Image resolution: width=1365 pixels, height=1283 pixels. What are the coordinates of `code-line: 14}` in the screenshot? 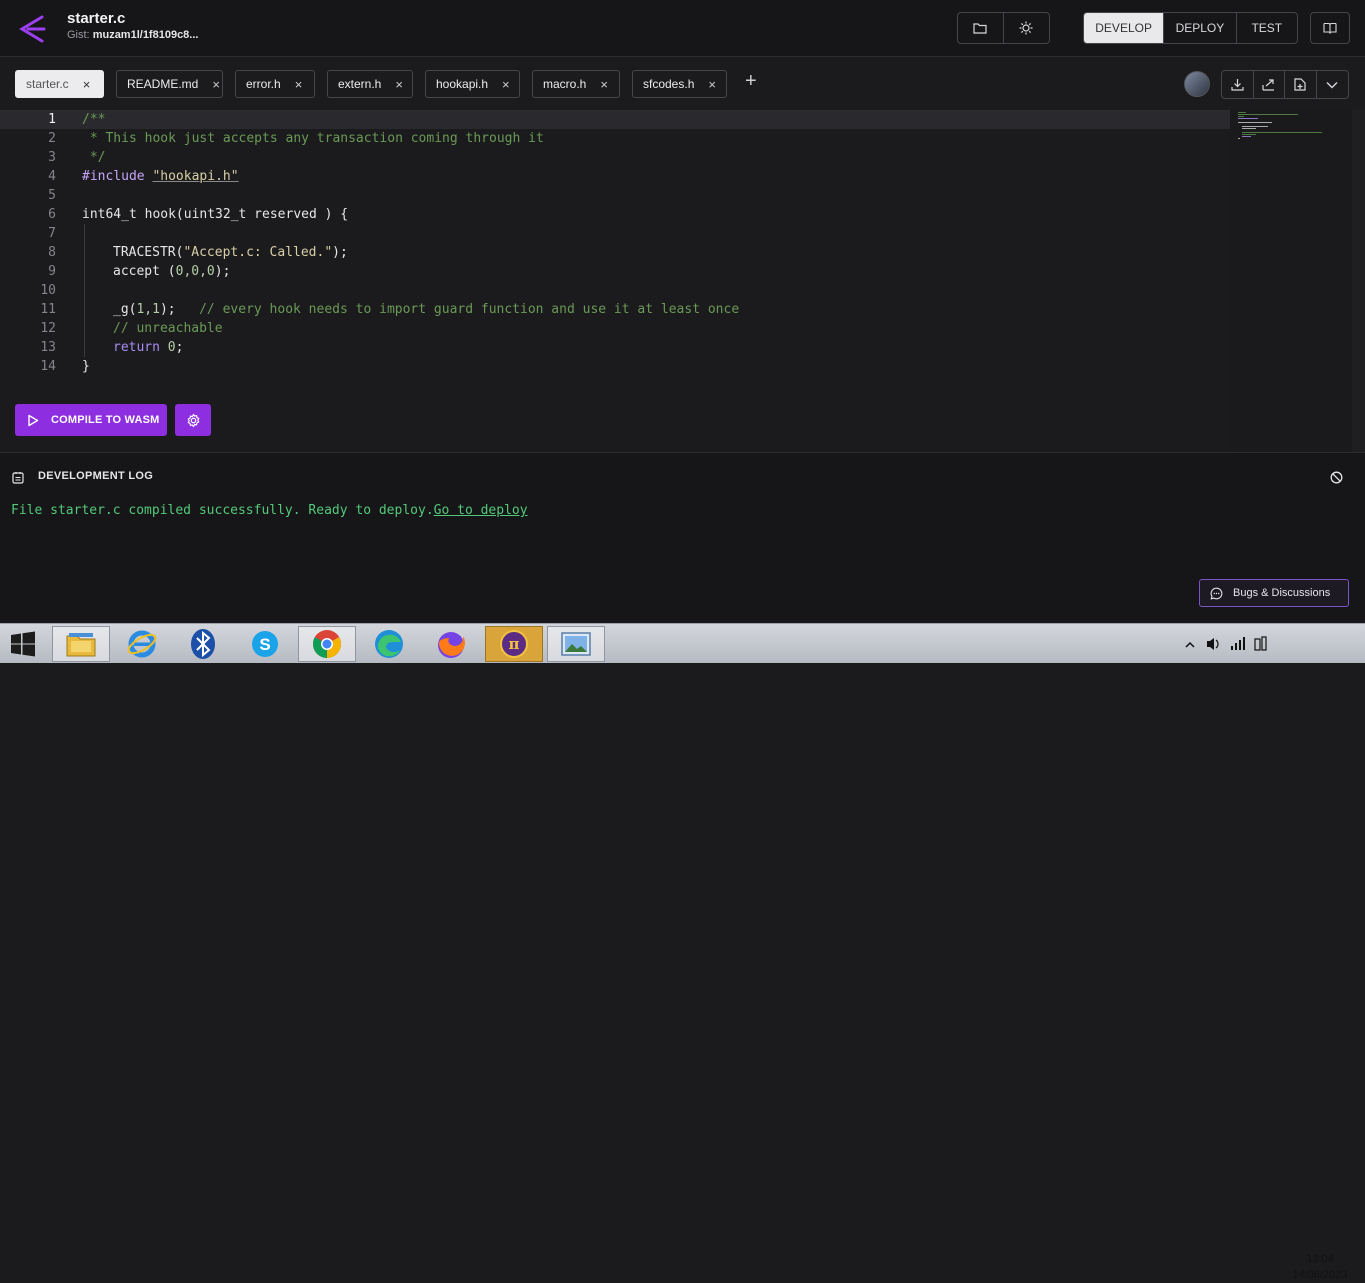 It's located at (615, 366).